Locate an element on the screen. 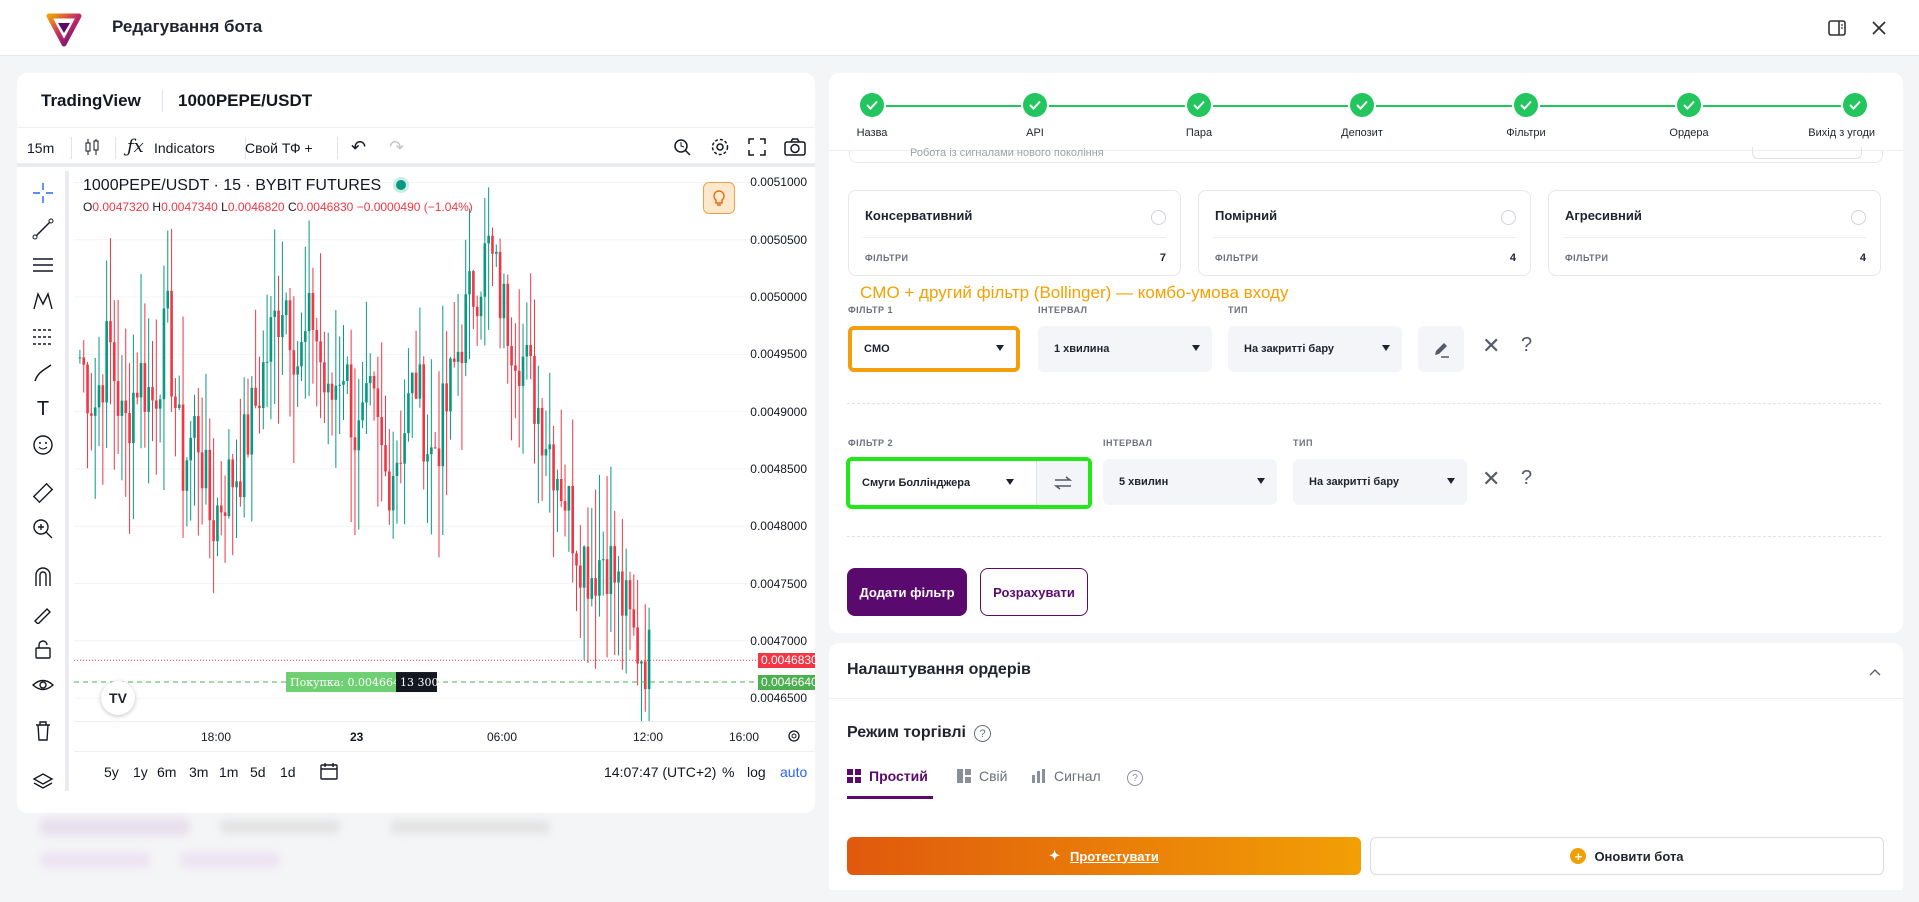 The height and width of the screenshot is (902, 1919). partial-button is located at coordinates (1807, 153).